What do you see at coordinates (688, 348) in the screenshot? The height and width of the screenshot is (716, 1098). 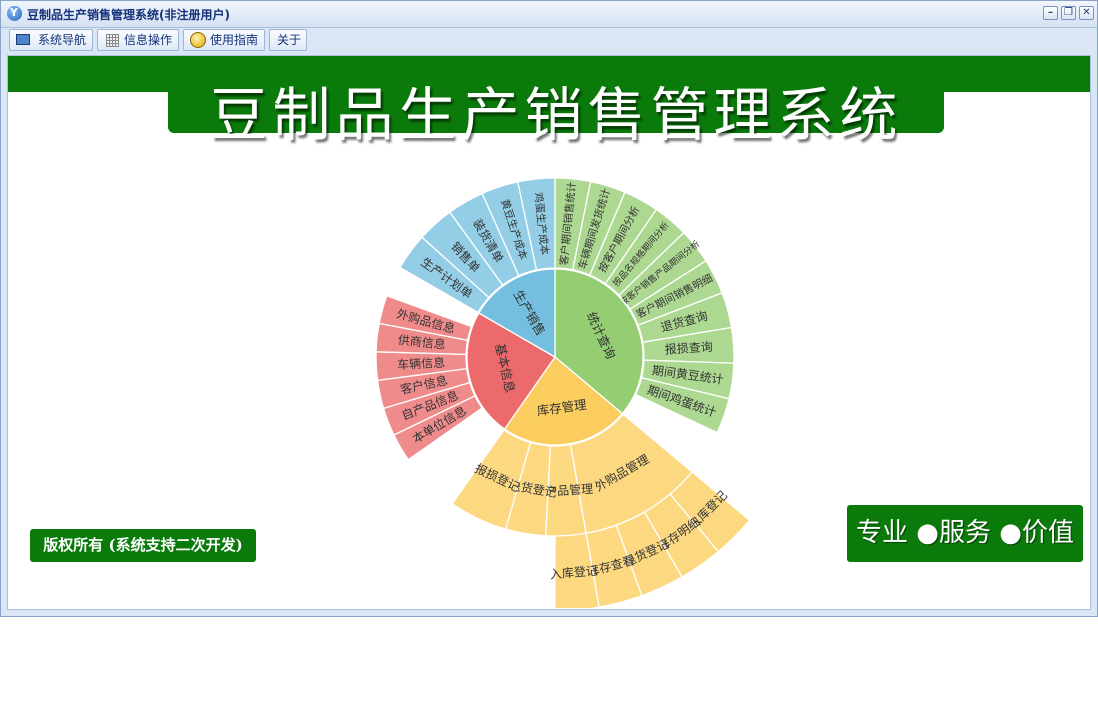 I see `segment-label: 报损查询` at bounding box center [688, 348].